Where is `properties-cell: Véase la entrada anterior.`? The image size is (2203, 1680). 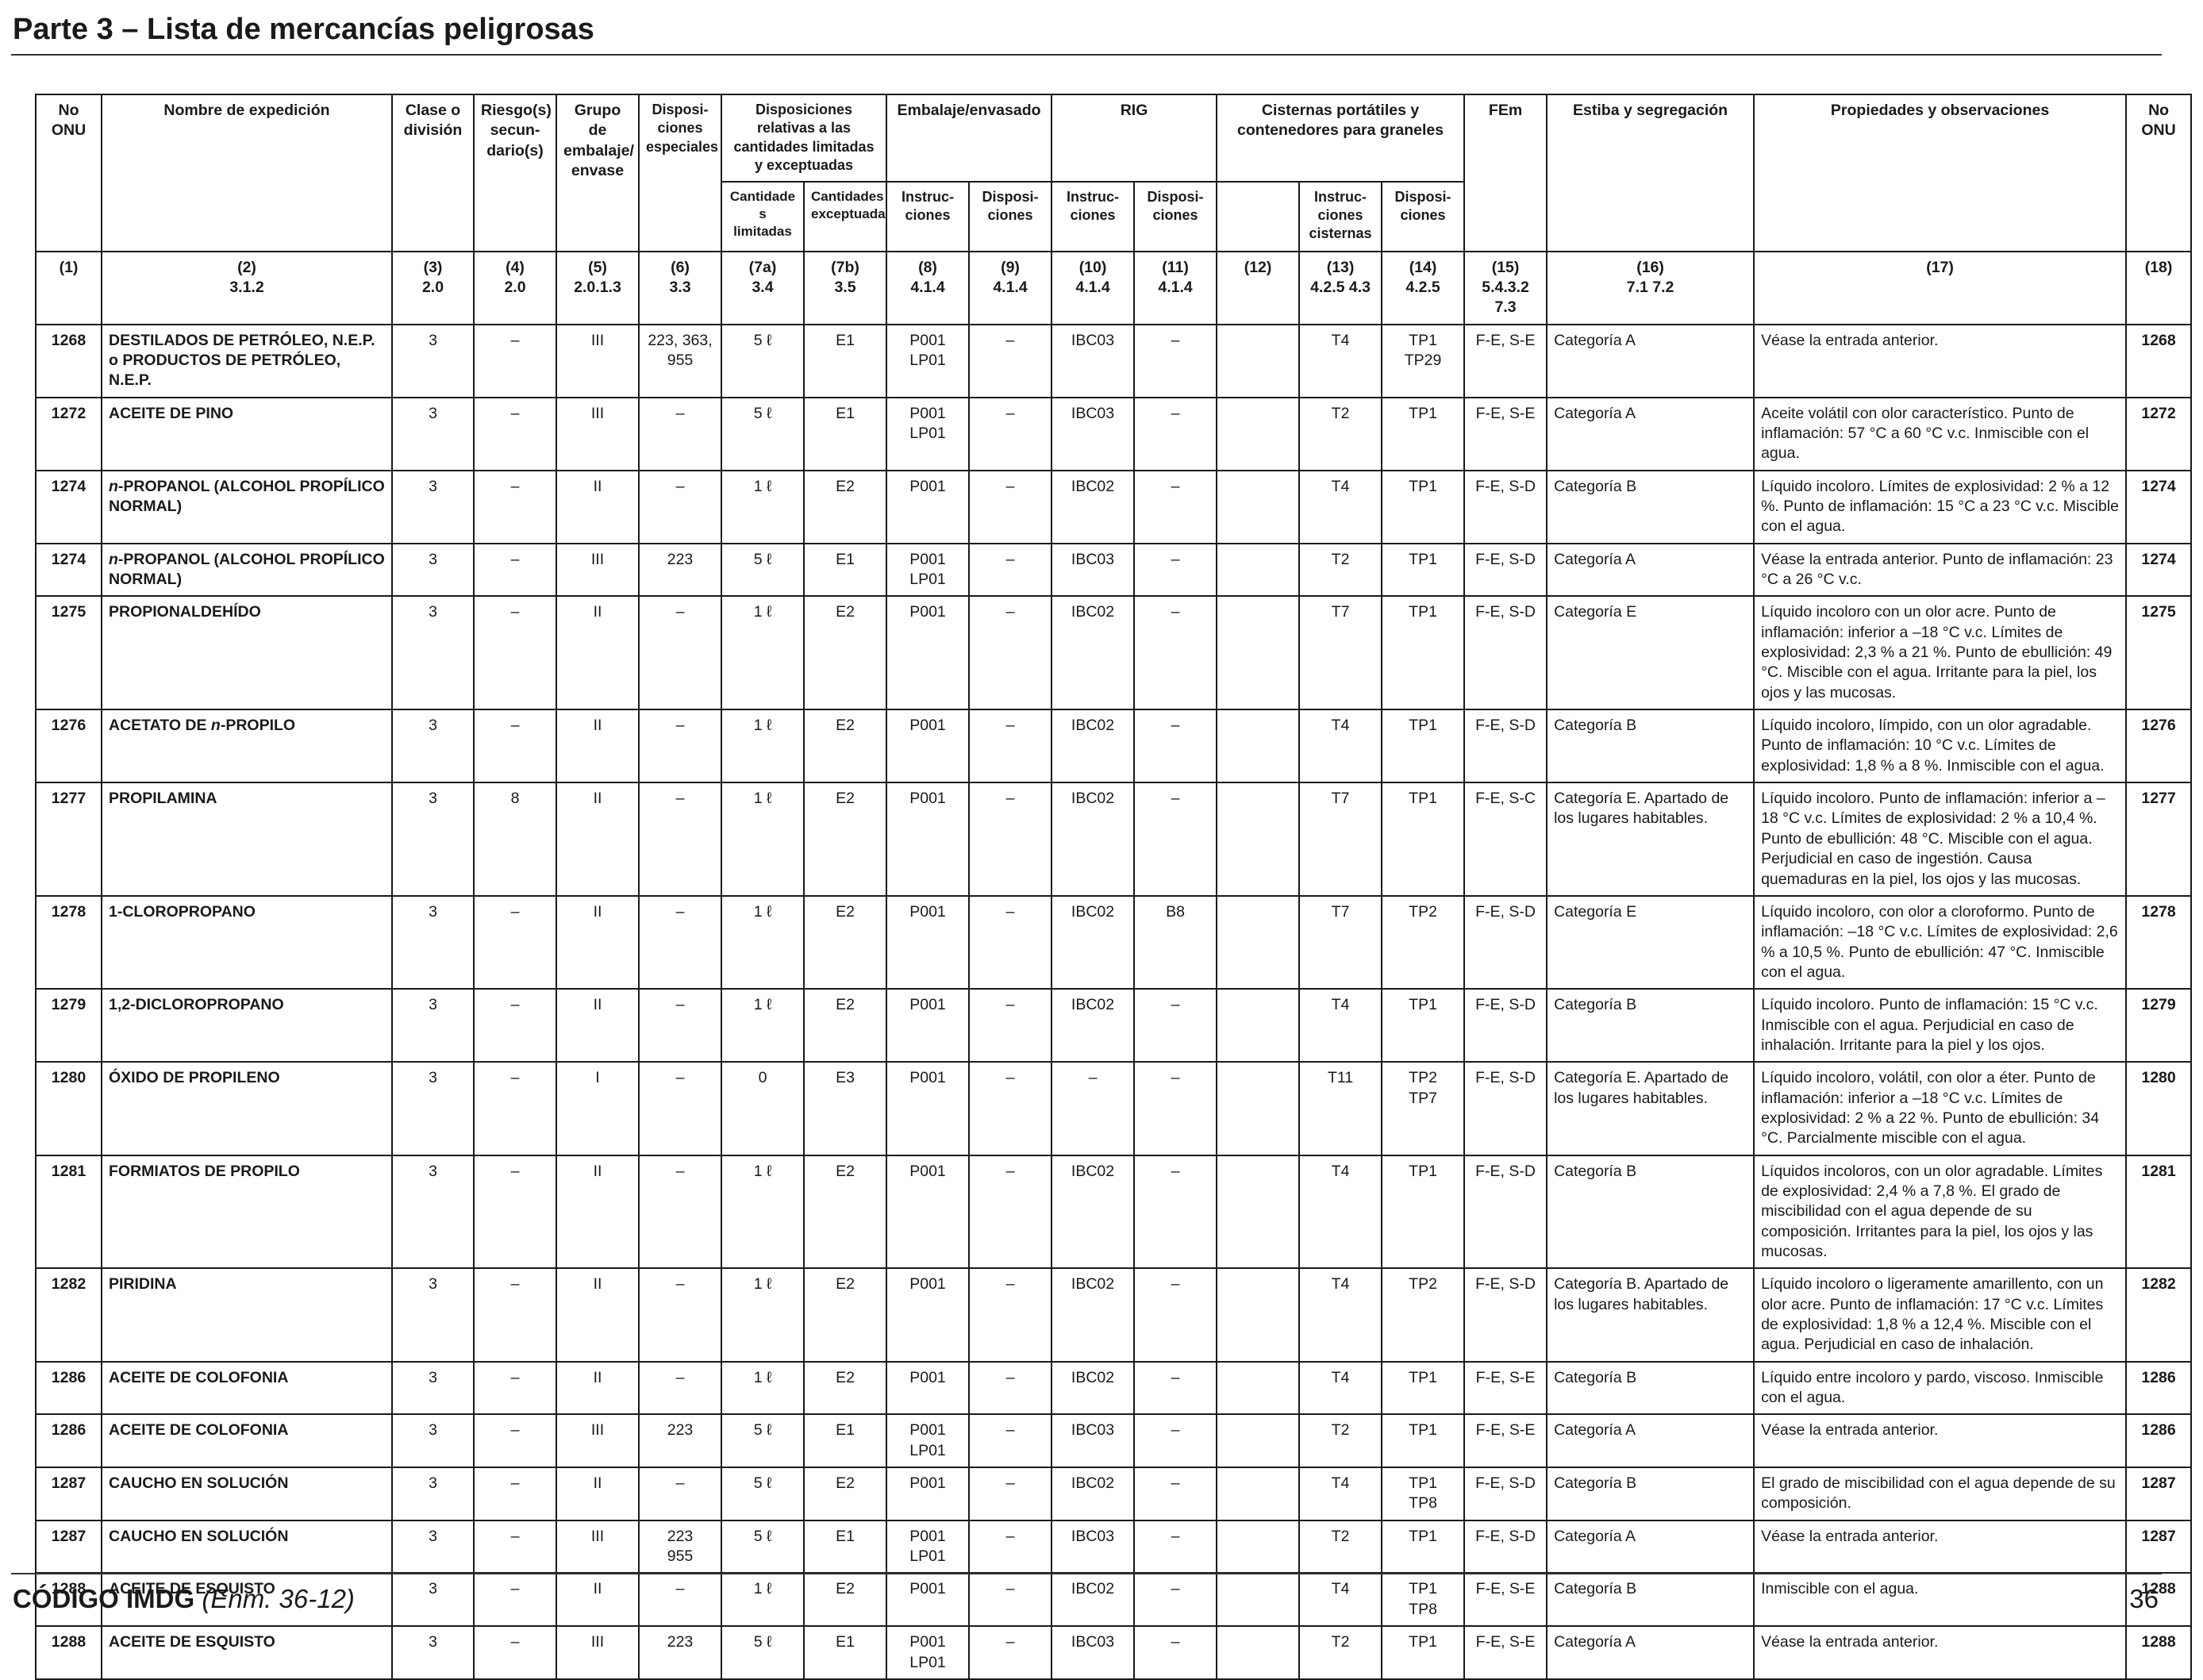 properties-cell: Véase la entrada anterior. is located at coordinates (1940, 360).